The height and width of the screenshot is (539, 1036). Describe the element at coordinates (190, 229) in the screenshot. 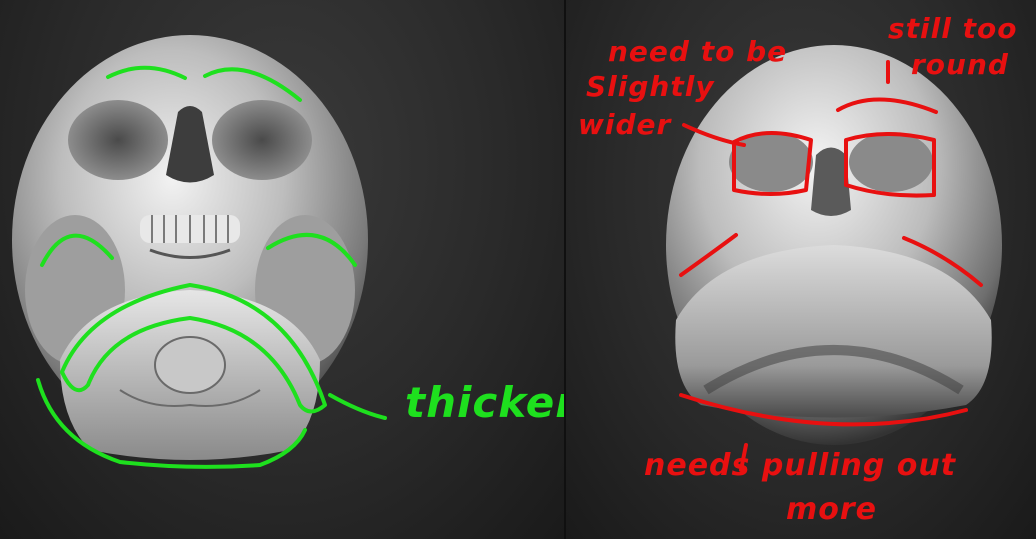

I see `upper-teeth` at that location.